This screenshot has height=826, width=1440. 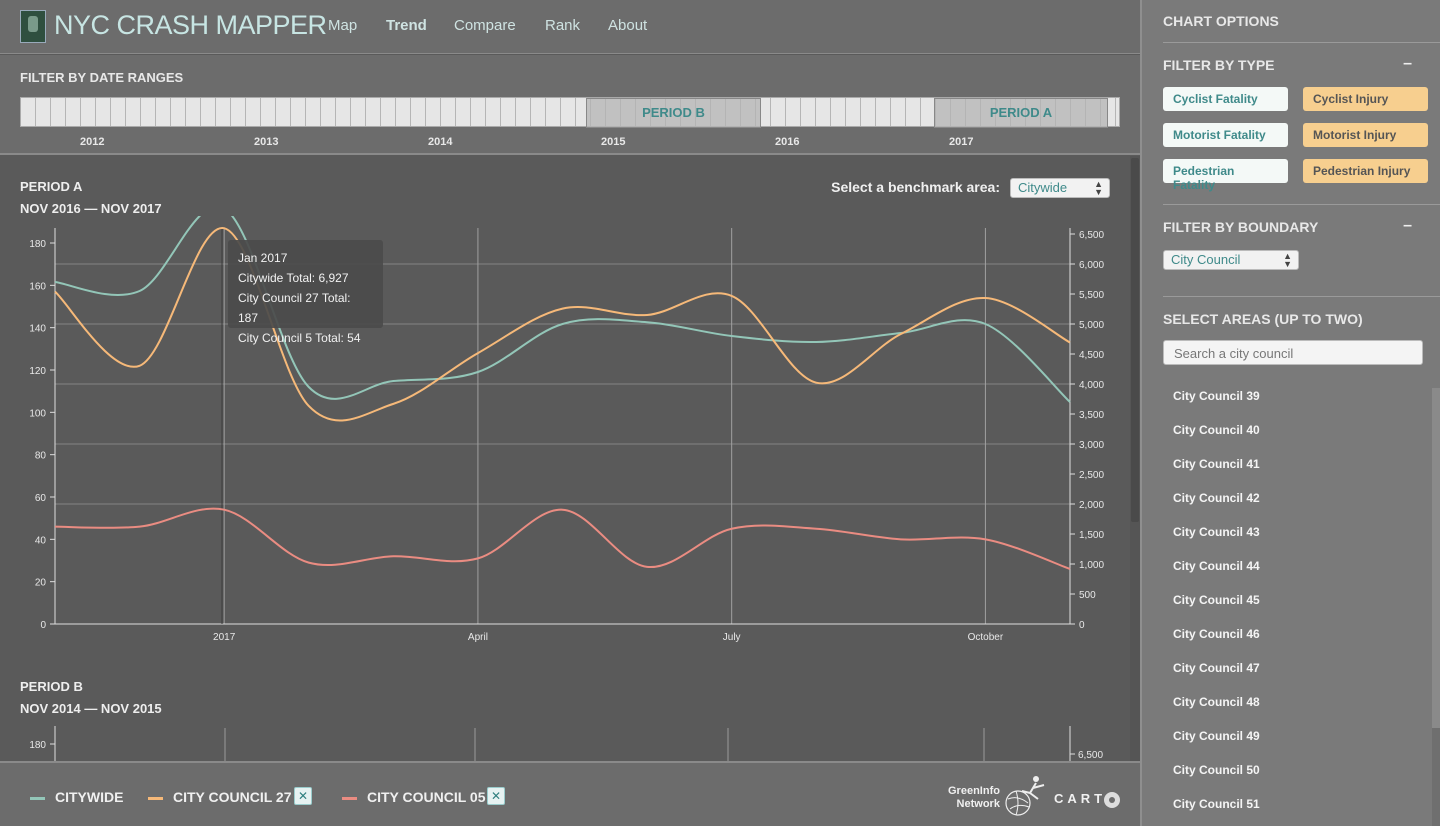 I want to click on left-y-axis: 0 20 40 60 80 100 120 140 160 180, so click(x=42, y=429).